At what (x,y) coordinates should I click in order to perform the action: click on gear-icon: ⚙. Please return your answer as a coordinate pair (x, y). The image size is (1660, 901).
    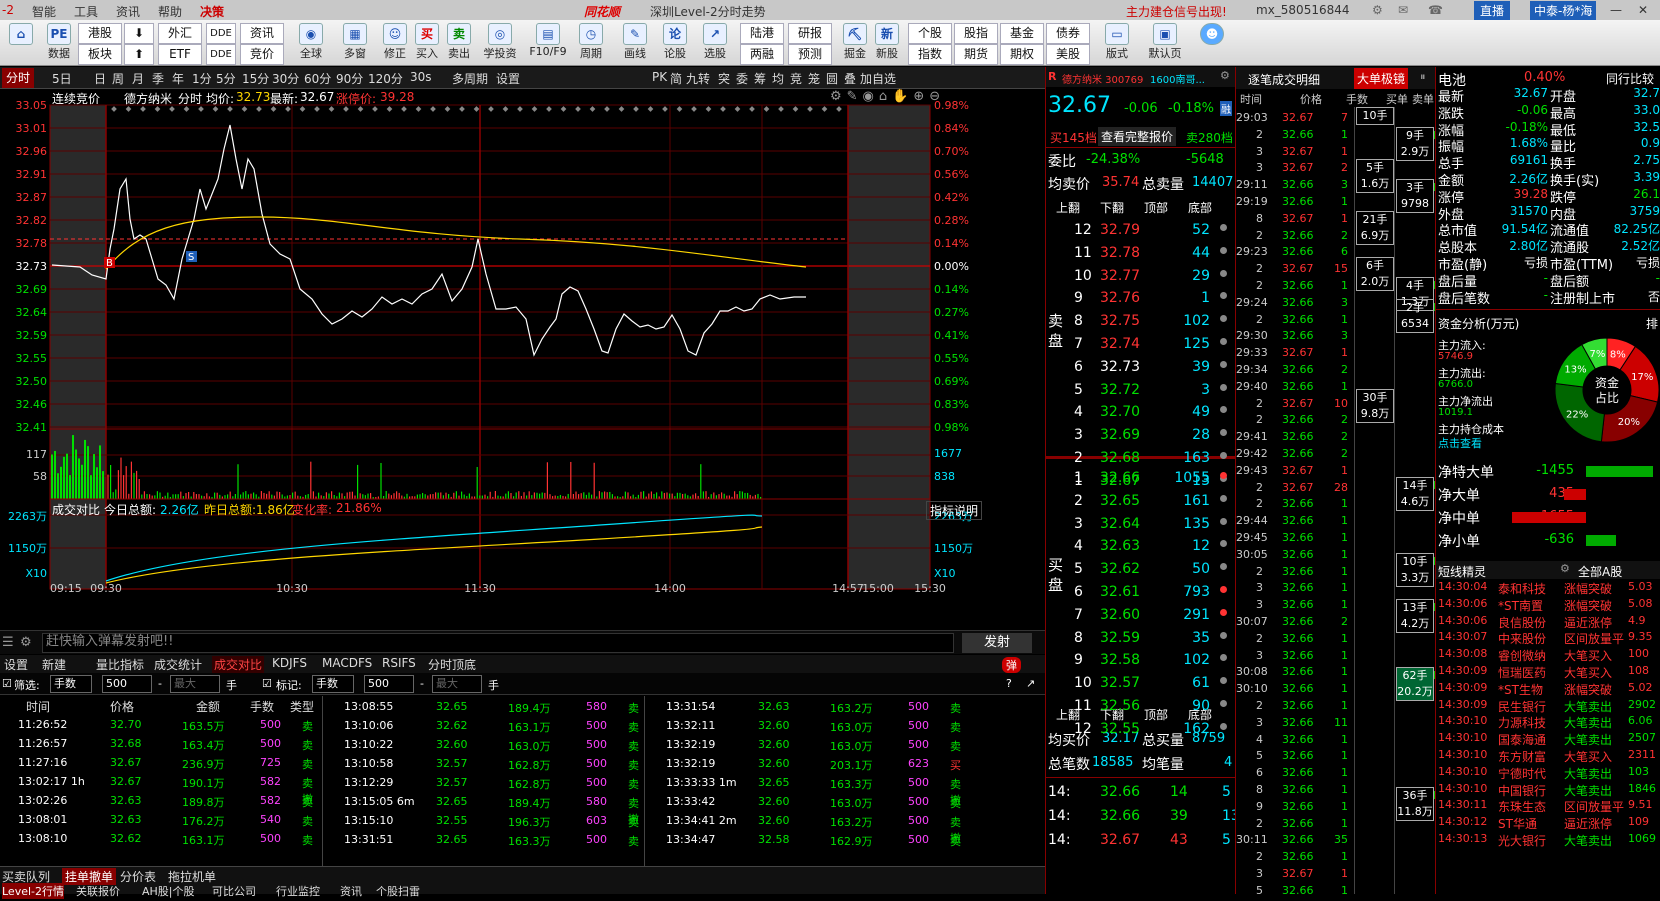
    Looking at the image, I should click on (1377, 10).